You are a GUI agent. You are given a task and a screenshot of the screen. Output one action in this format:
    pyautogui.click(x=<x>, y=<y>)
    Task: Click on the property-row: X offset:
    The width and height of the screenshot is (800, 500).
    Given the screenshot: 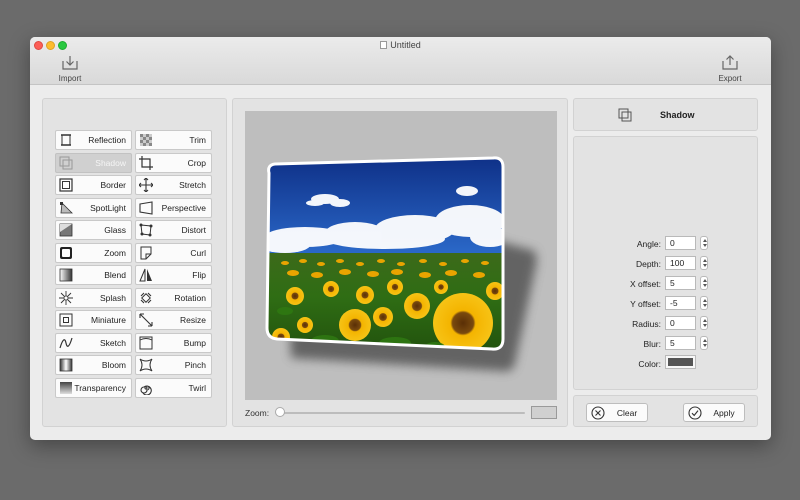 What is the action you would take?
    pyautogui.click(x=666, y=284)
    